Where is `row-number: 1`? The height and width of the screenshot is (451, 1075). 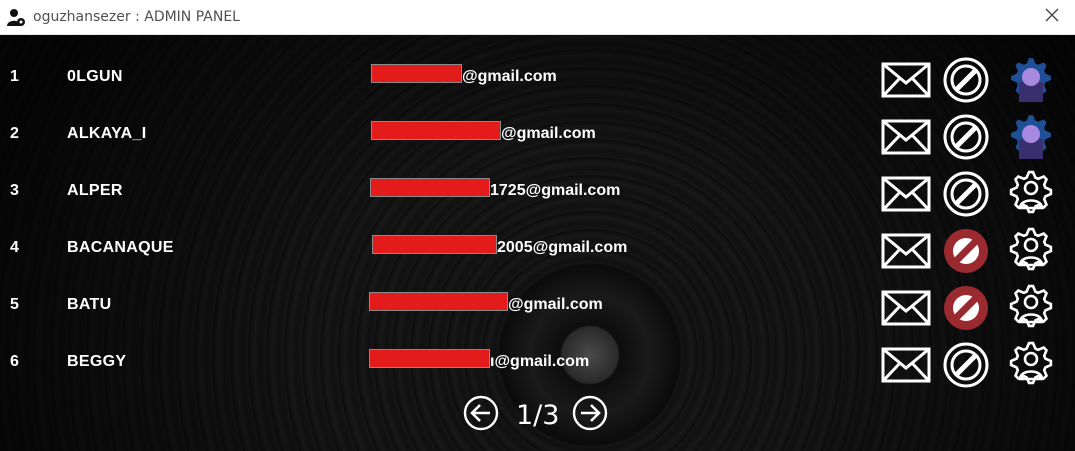 row-number: 1 is located at coordinates (14, 76).